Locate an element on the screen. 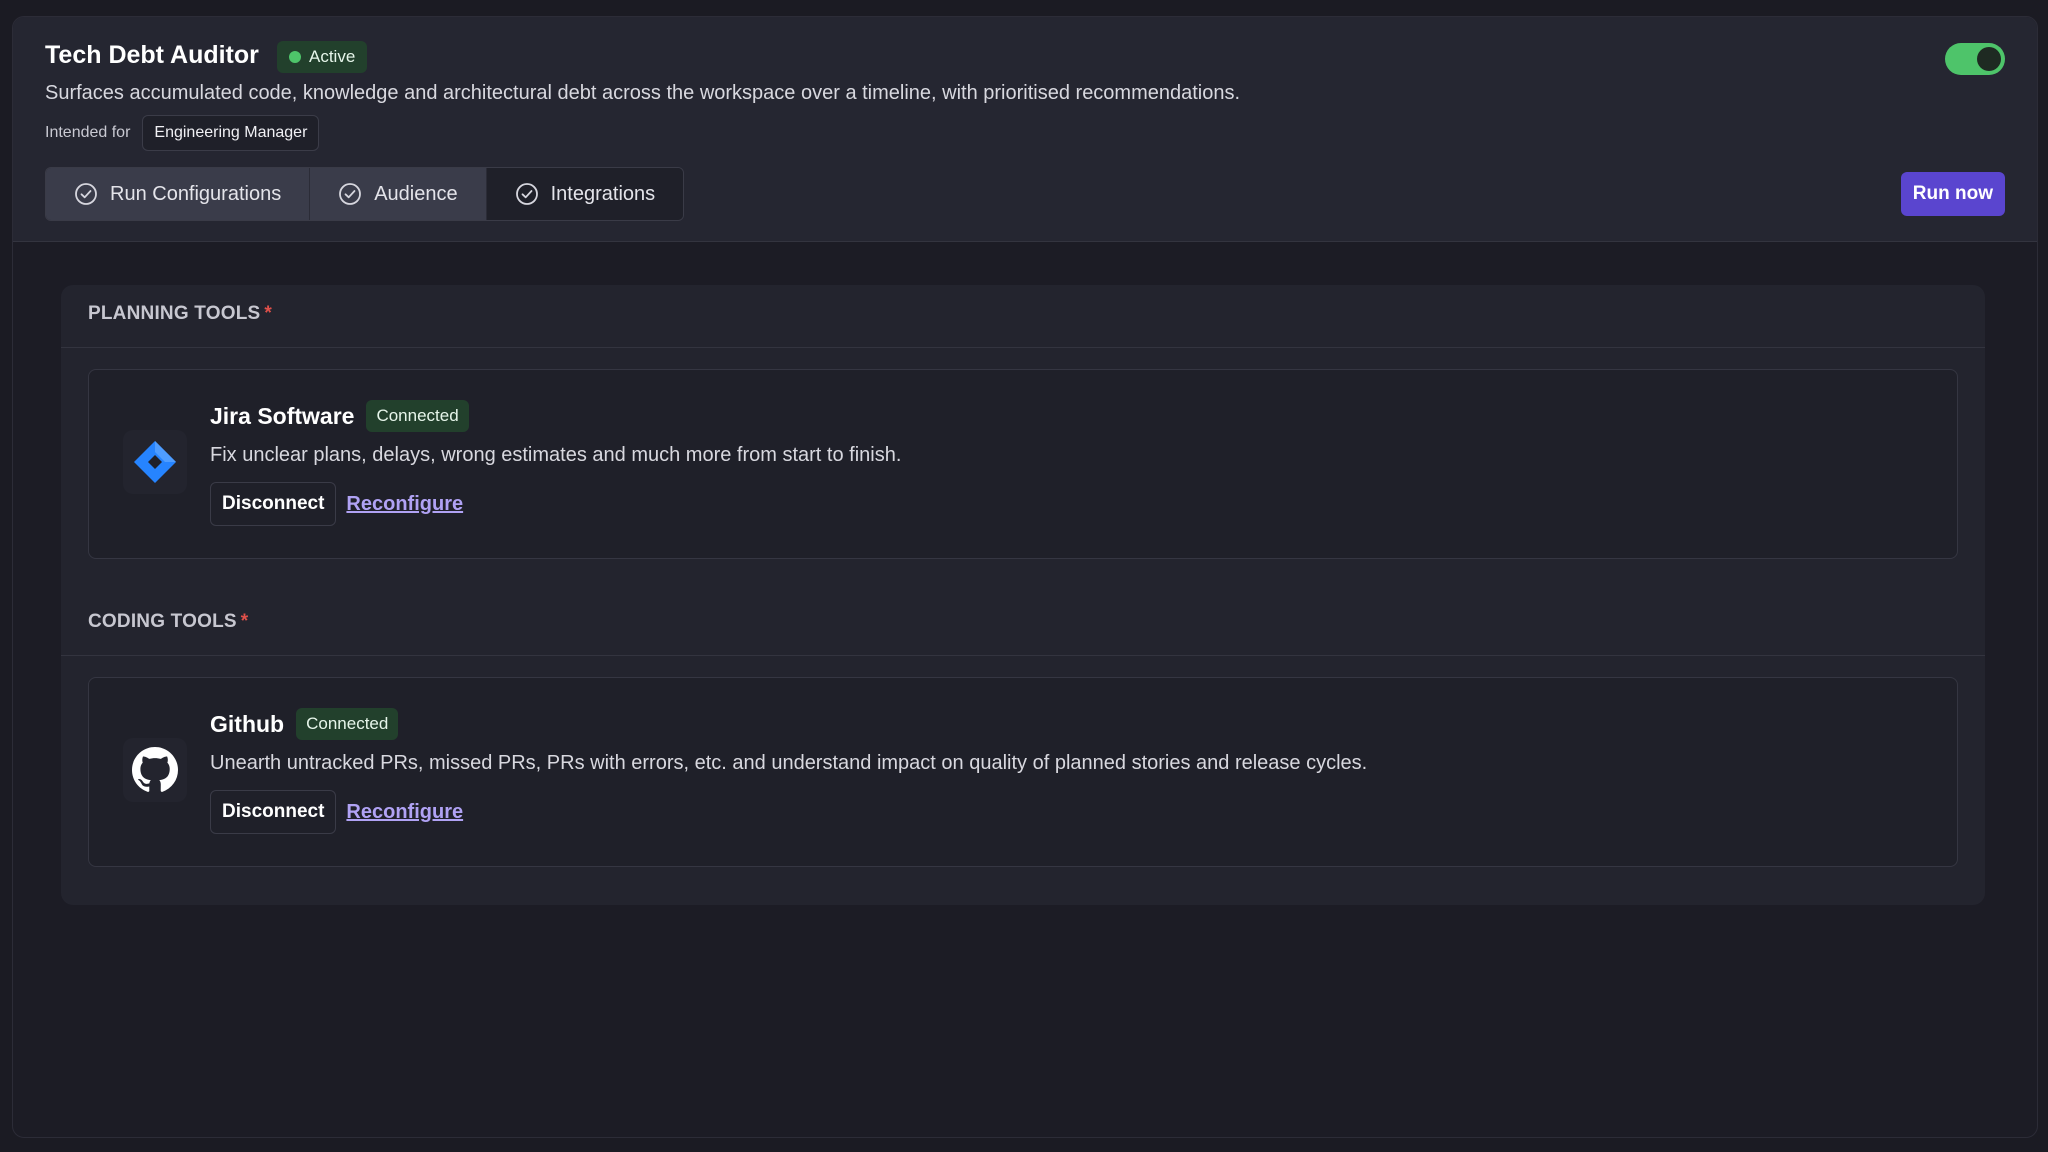 The height and width of the screenshot is (1152, 2048). status-badge: Active is located at coordinates (322, 57).